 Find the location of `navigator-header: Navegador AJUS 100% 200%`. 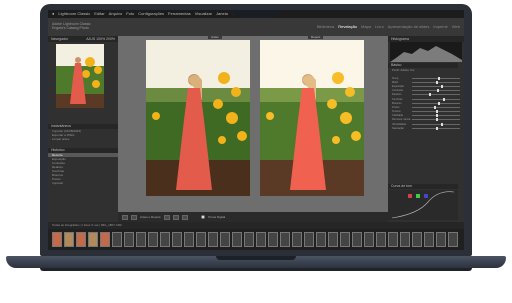

navigator-header: Navegador AJUS 100% 200% is located at coordinates (83, 39).